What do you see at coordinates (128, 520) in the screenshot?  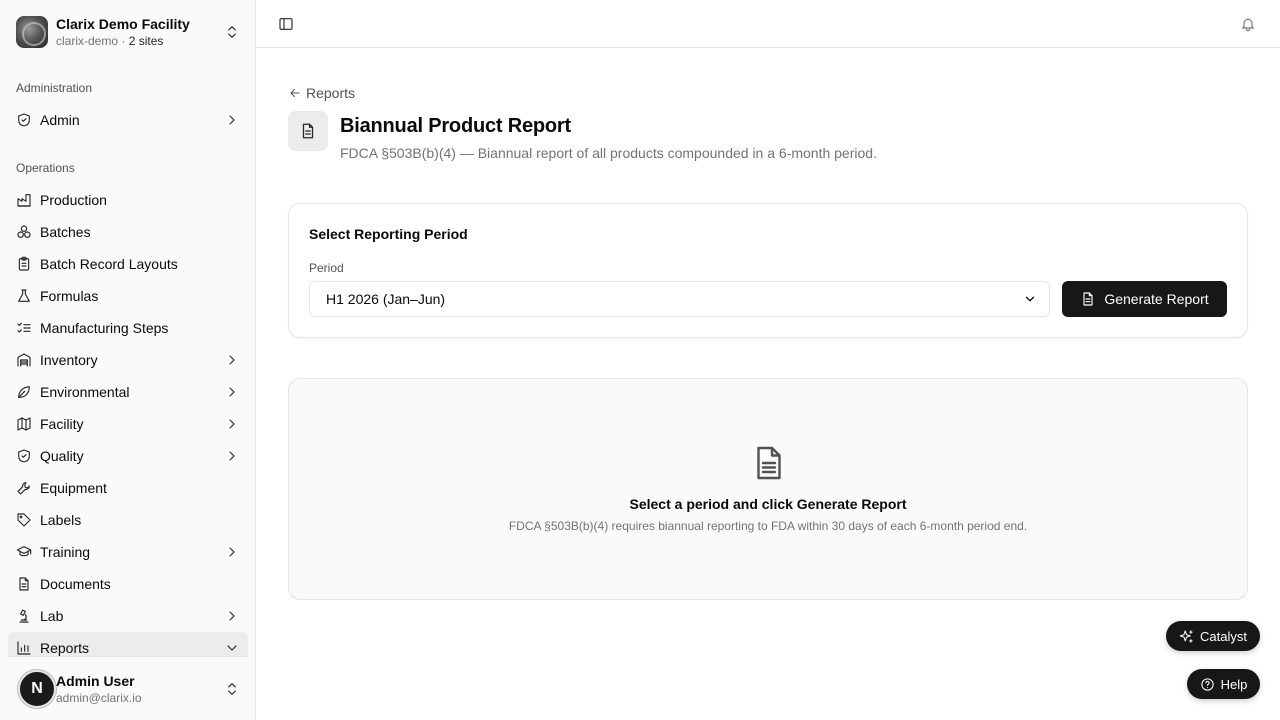 I see `sidebar-item-labels: Labels` at bounding box center [128, 520].